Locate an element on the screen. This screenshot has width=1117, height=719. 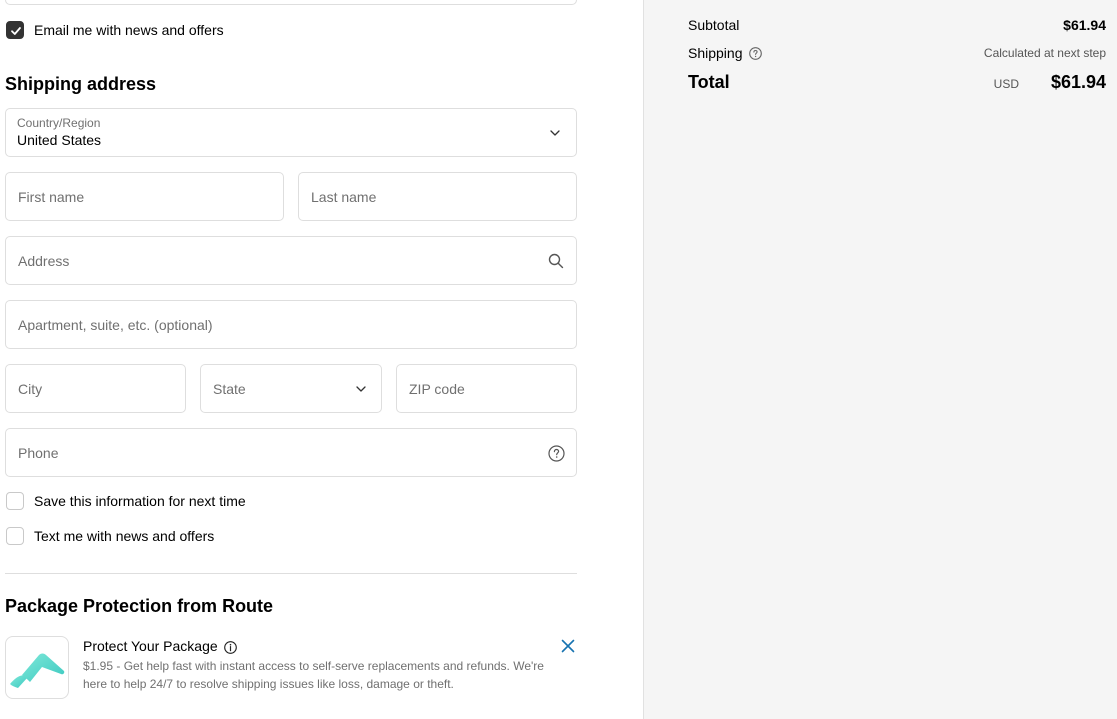
route-logo is located at coordinates (37, 667).